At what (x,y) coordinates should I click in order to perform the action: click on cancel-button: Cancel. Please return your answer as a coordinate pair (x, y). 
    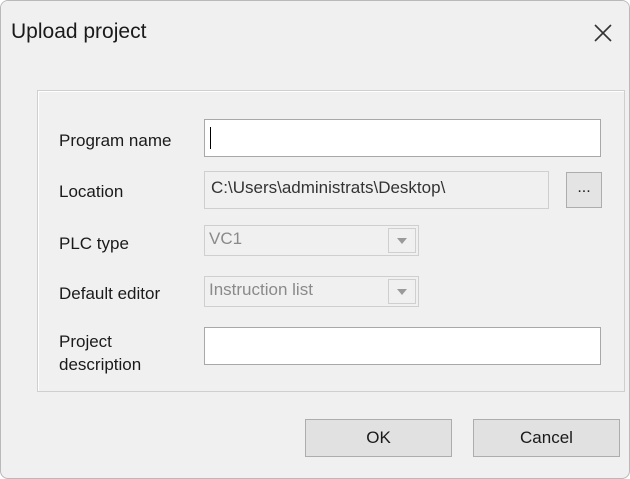
    Looking at the image, I should click on (546, 438).